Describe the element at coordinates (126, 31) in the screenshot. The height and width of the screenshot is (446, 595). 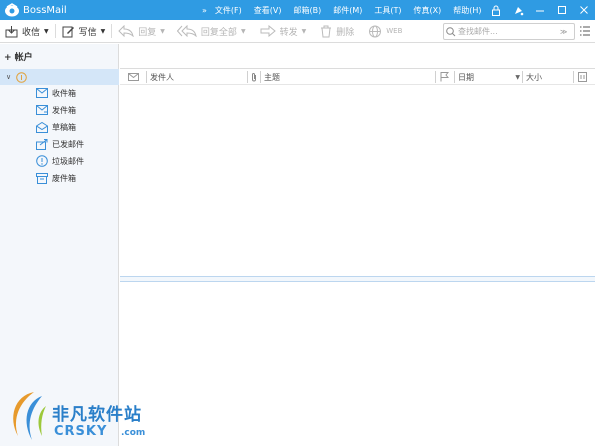
I see `reply-icon` at that location.